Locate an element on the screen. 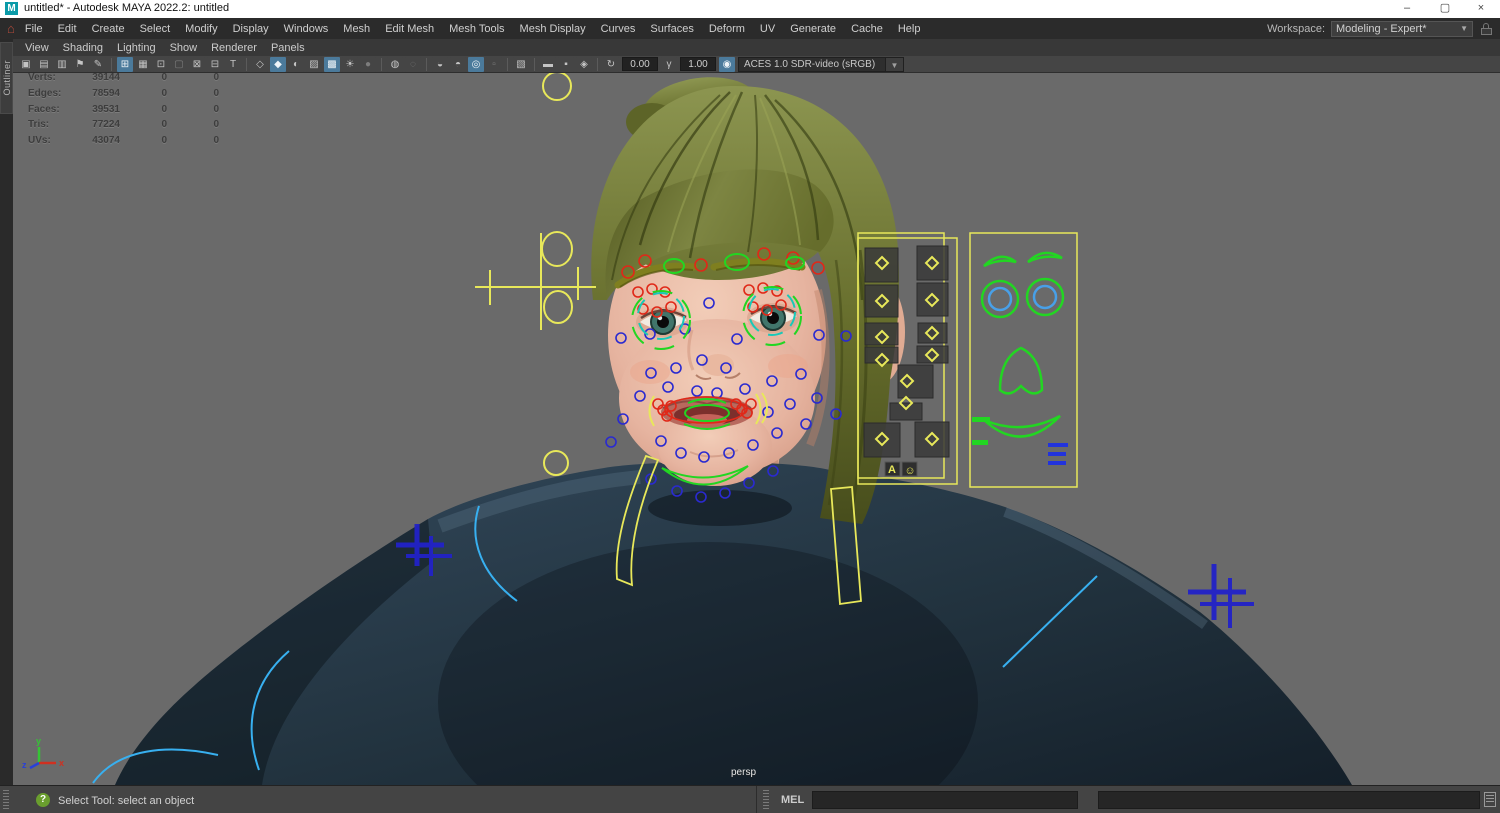 This screenshot has height=813, width=1500. hud-faces-col2: 0 is located at coordinates (216, 109).